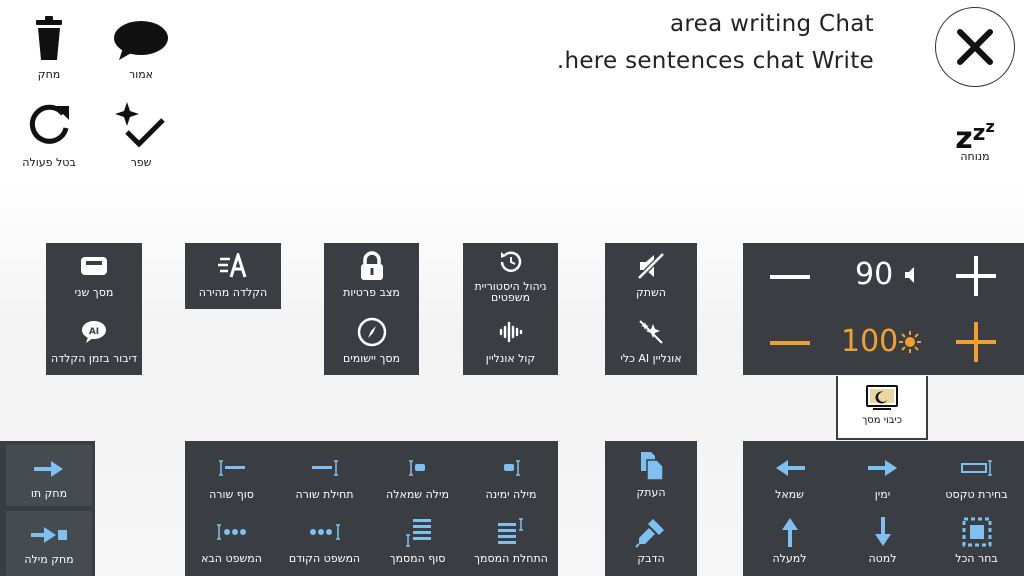 This screenshot has width=1024, height=576. What do you see at coordinates (977, 468) in the screenshot?
I see `text-select-icon` at bounding box center [977, 468].